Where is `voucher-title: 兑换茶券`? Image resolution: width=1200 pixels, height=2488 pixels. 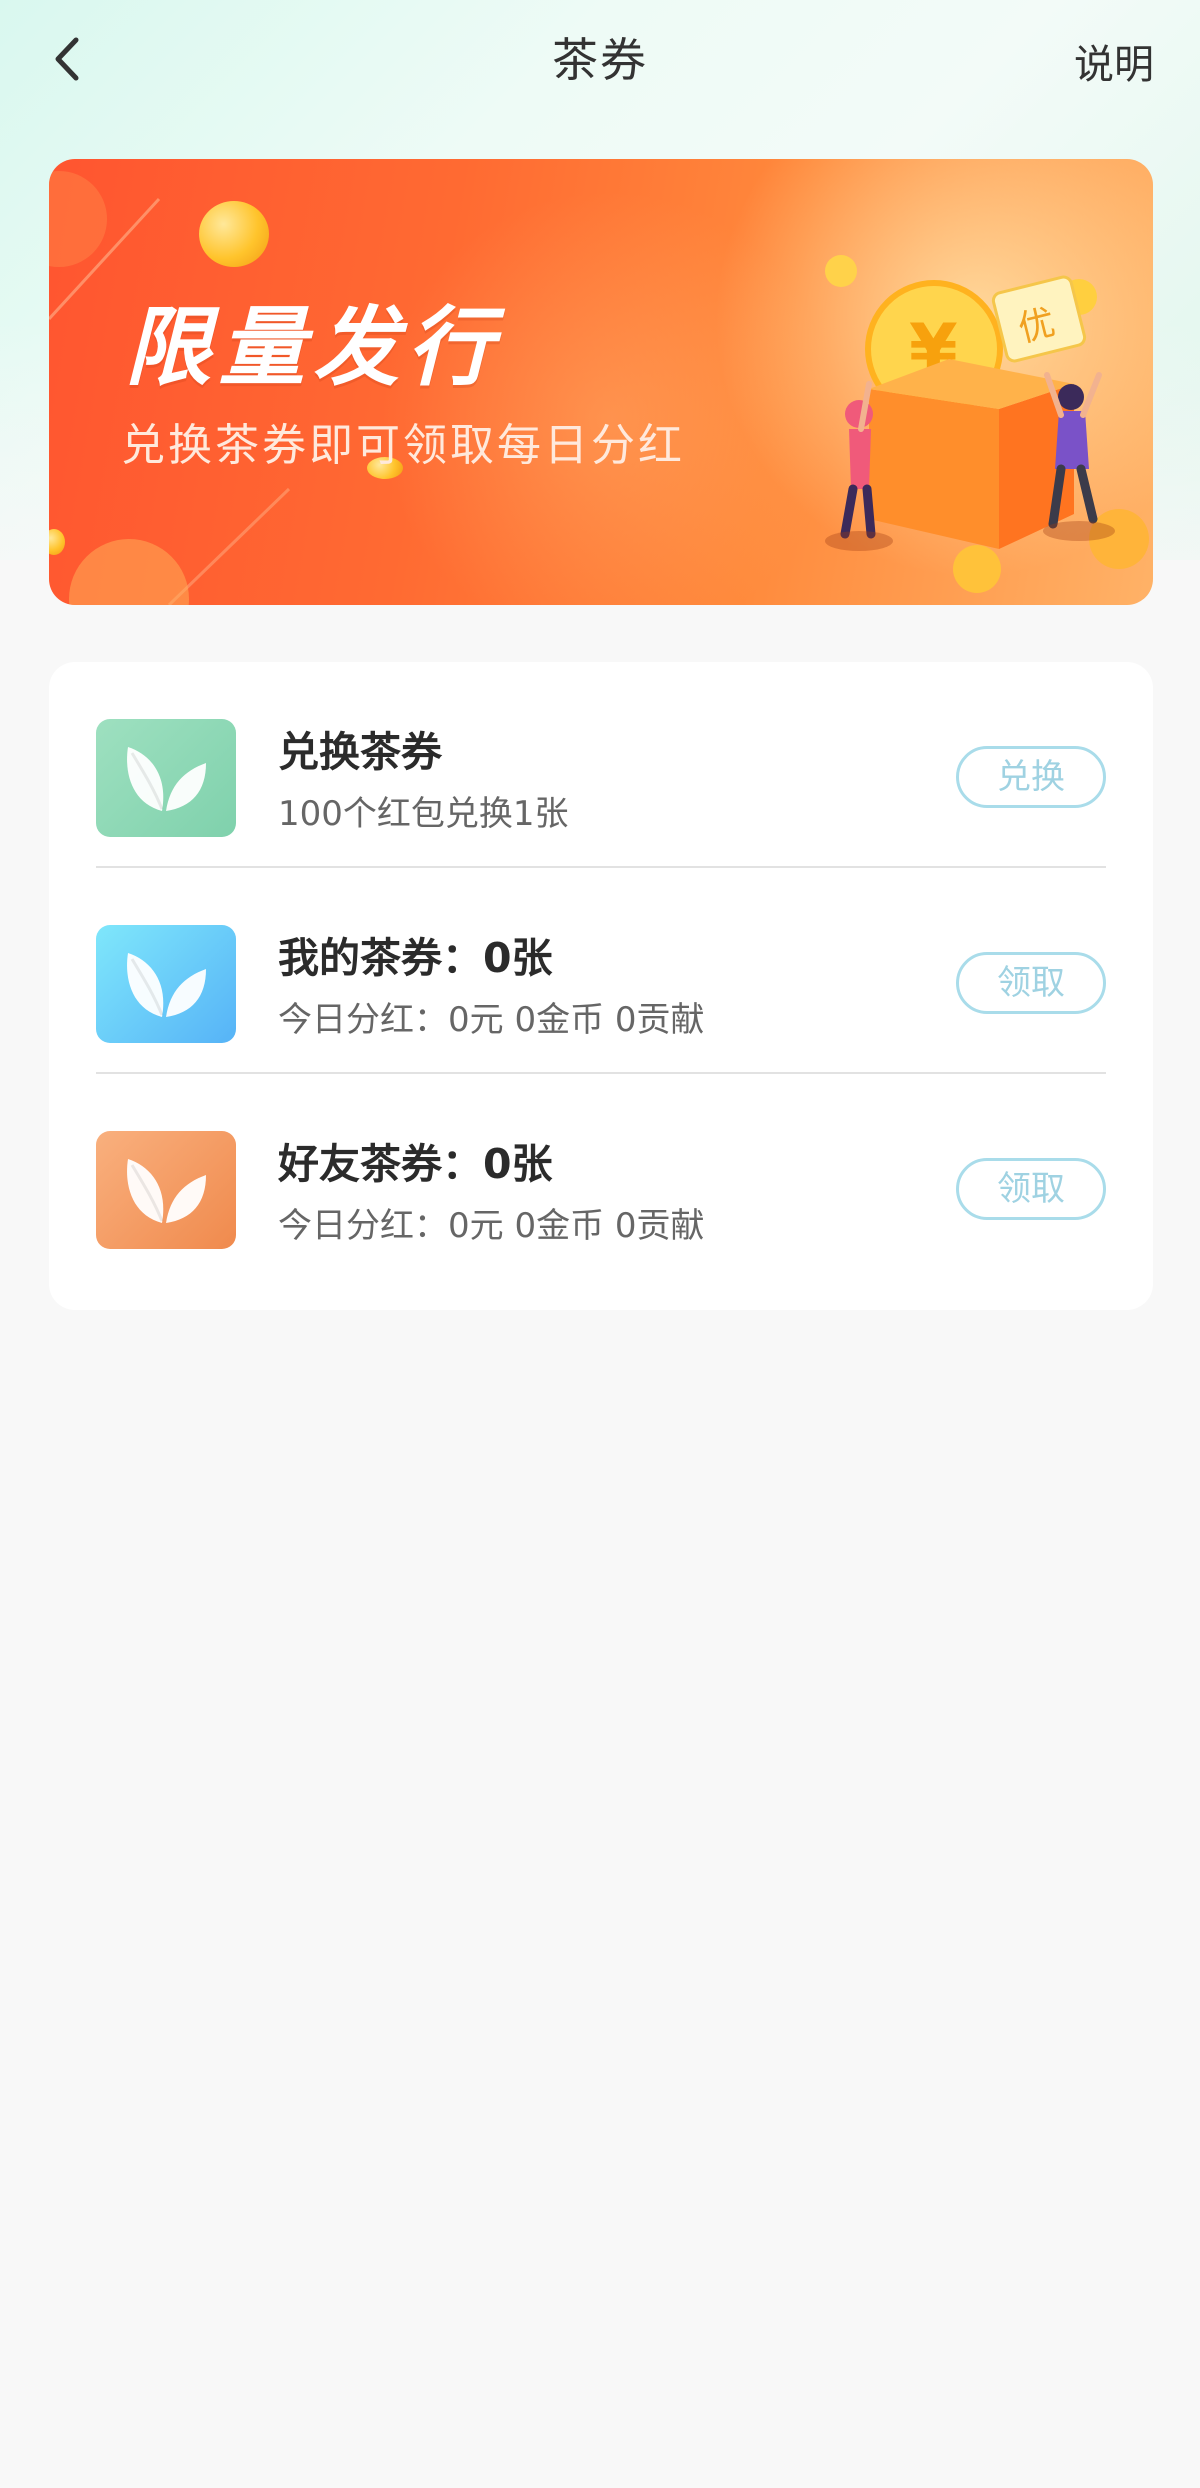 voucher-title: 兑换茶券 is located at coordinates (360, 752).